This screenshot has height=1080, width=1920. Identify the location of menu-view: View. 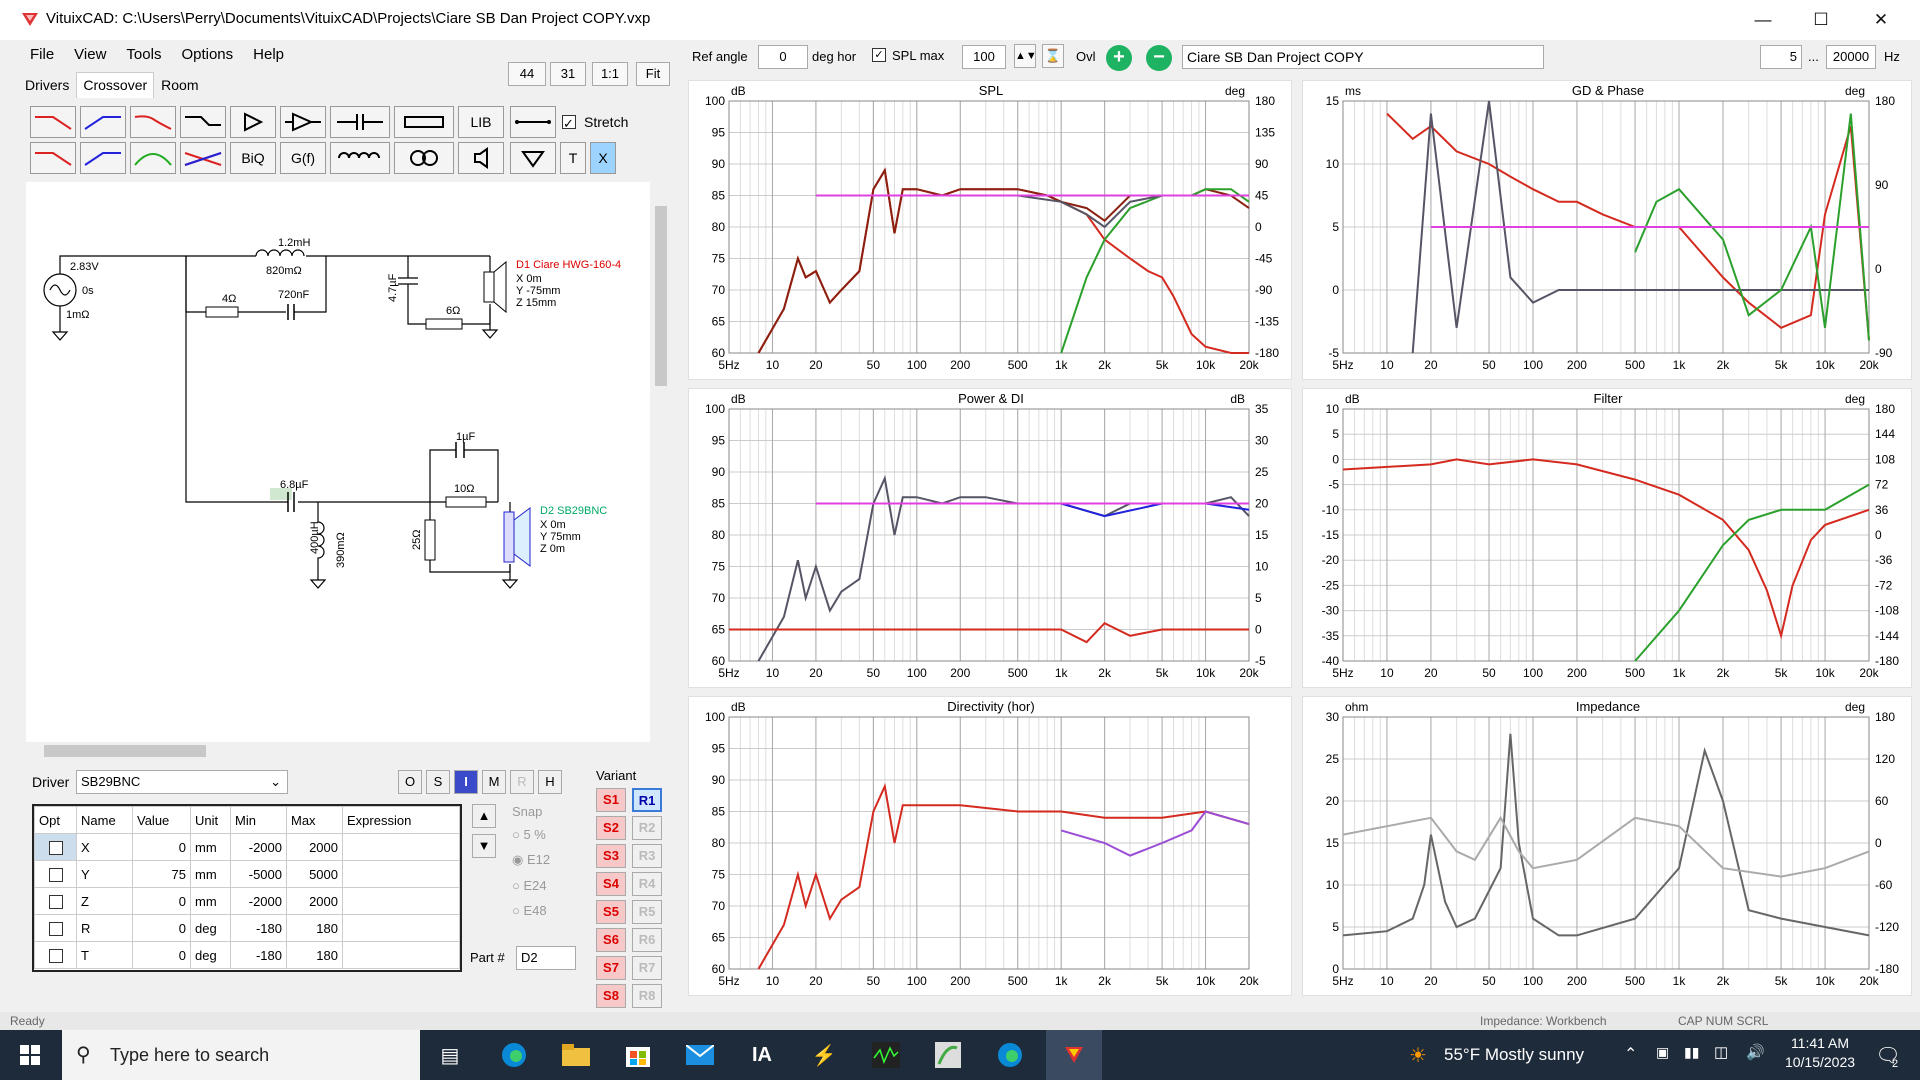
(90, 55).